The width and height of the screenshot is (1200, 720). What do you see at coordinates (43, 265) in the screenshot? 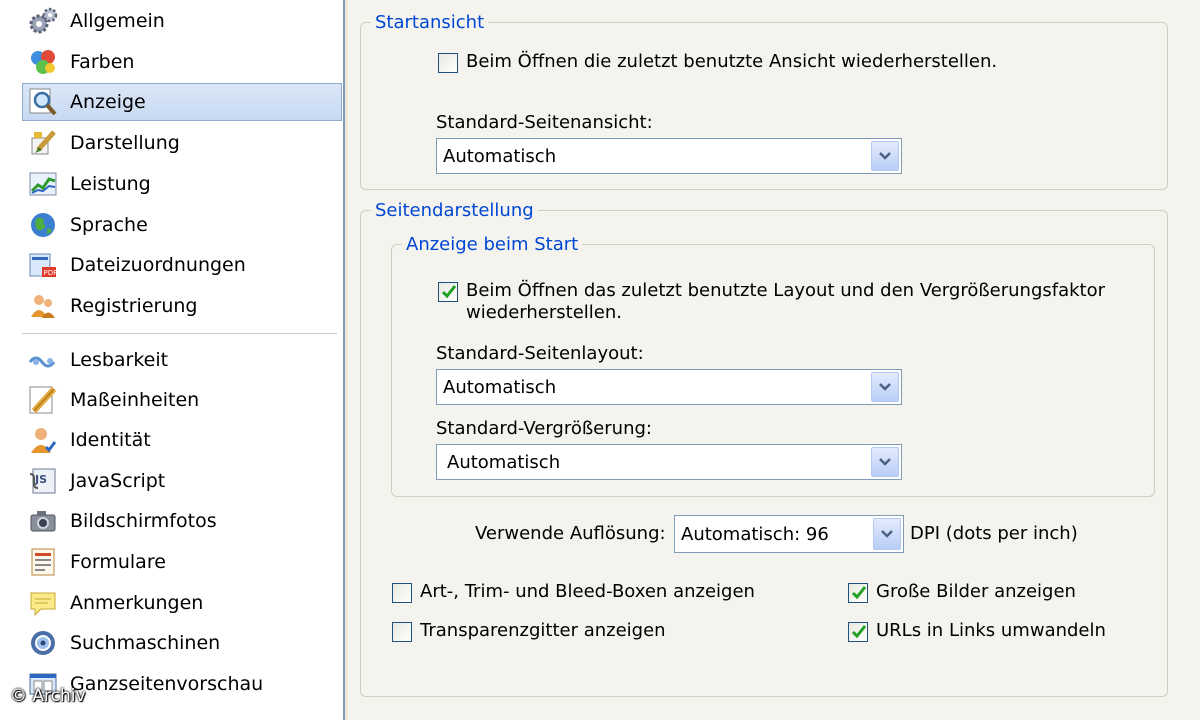
I see `file-association-icon: PDF` at bounding box center [43, 265].